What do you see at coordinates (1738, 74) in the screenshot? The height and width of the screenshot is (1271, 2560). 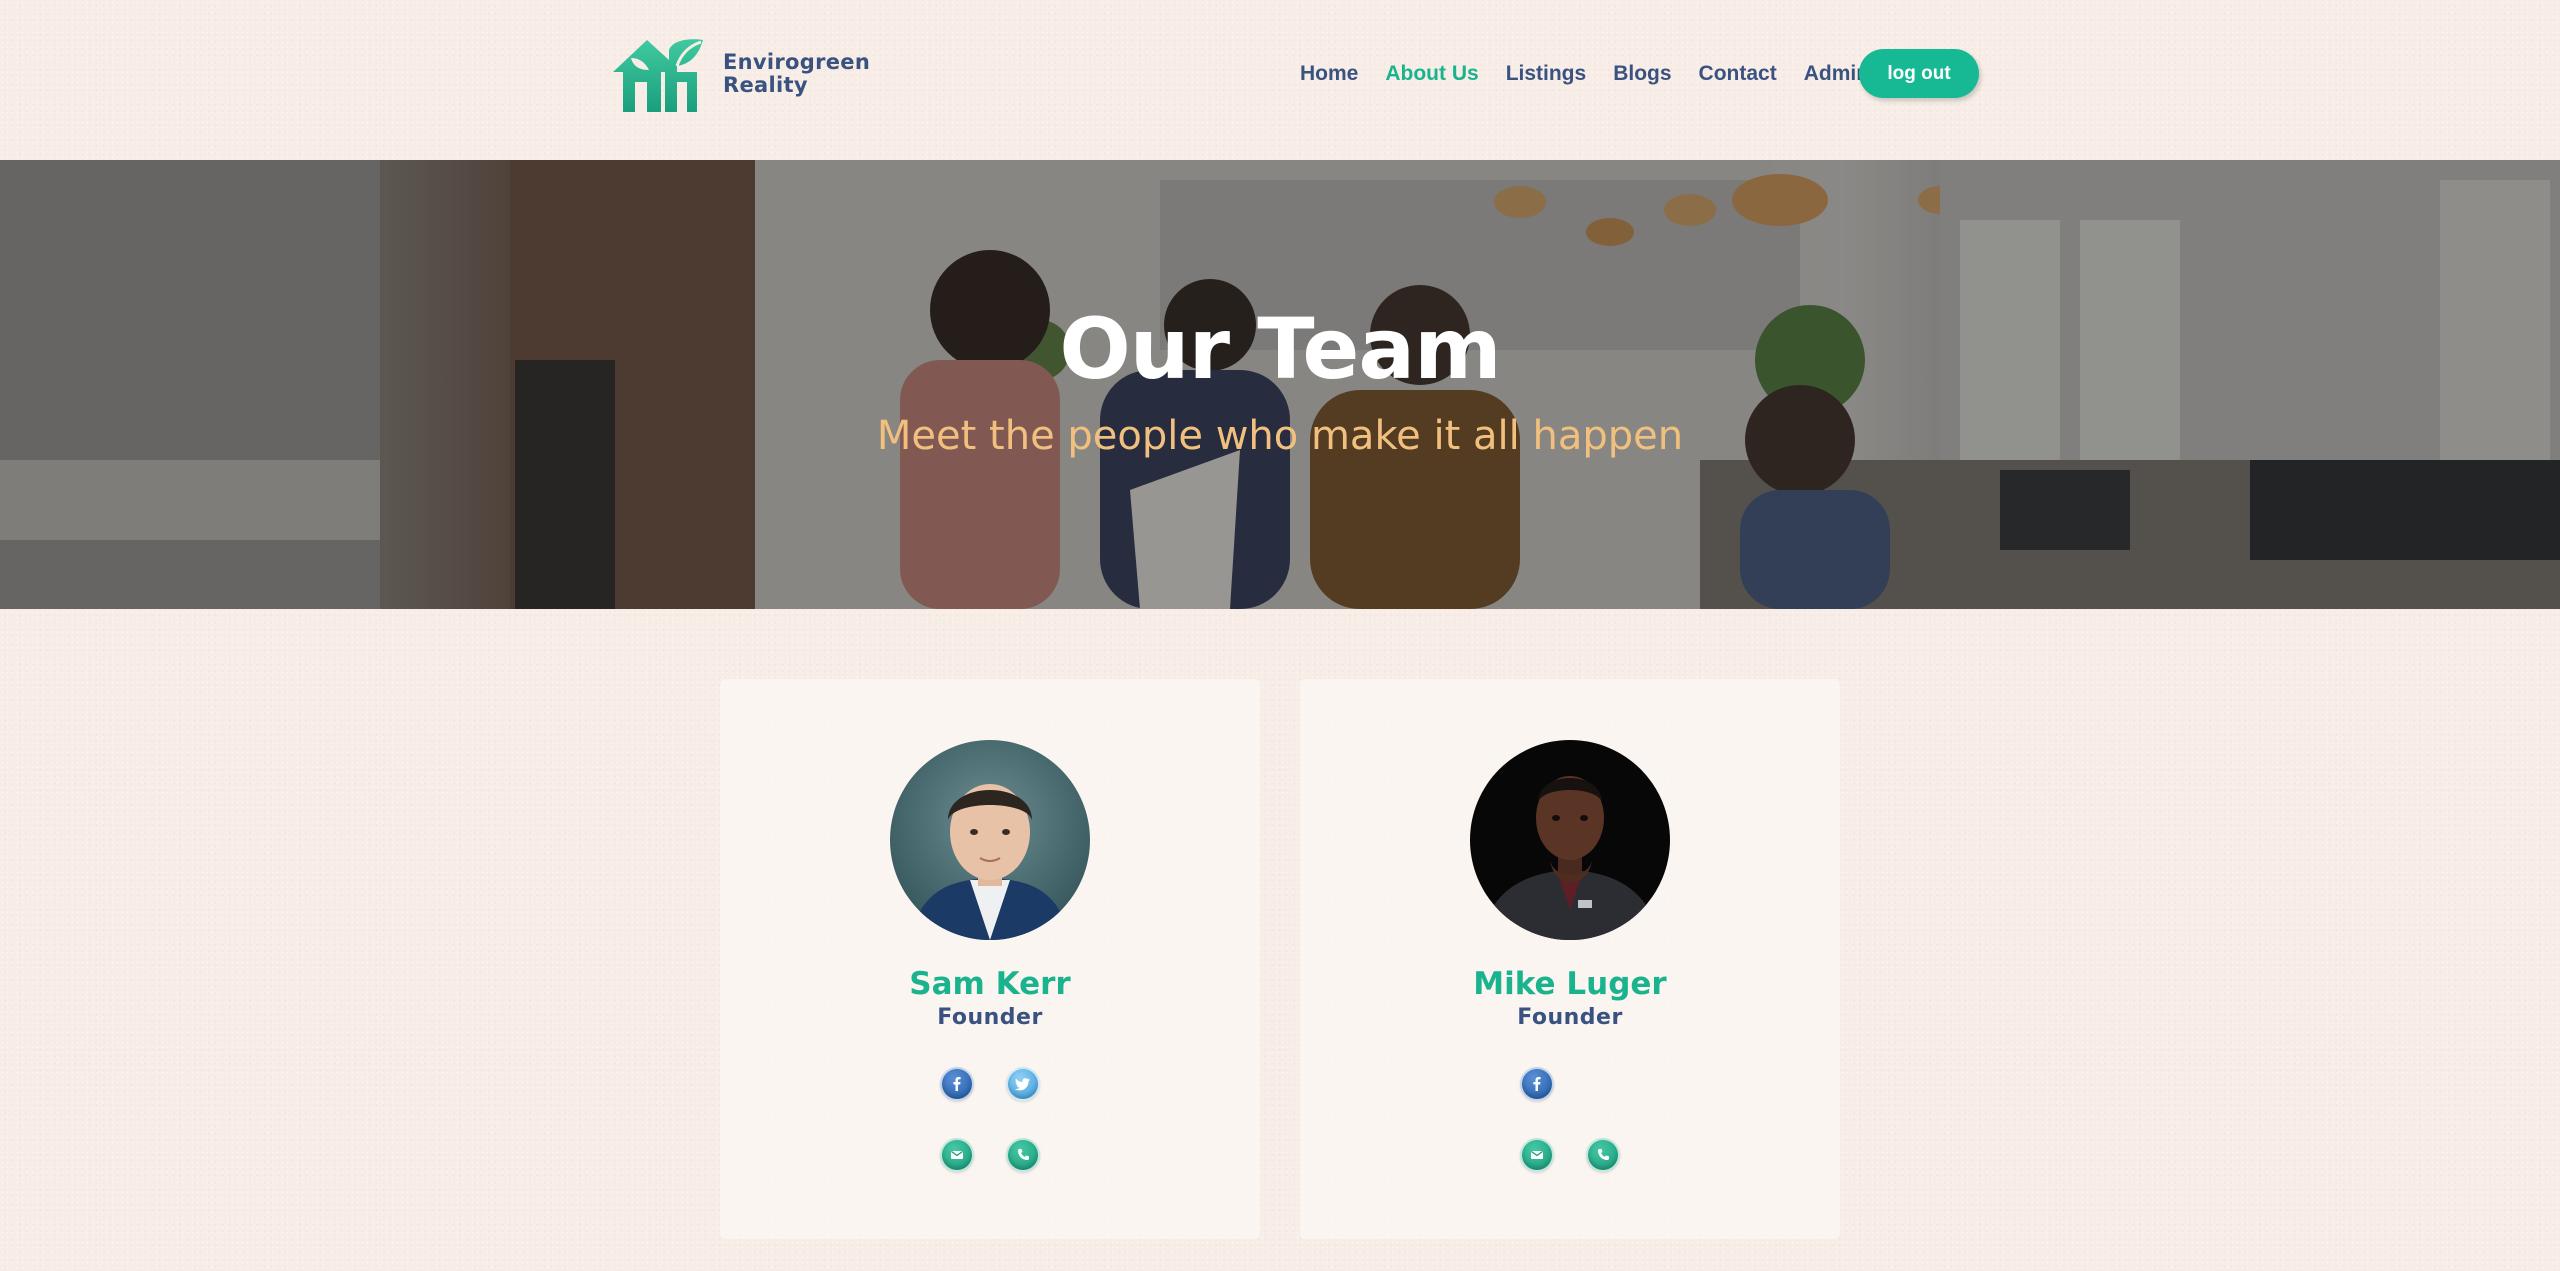 I see `nav-contact: Contact` at bounding box center [1738, 74].